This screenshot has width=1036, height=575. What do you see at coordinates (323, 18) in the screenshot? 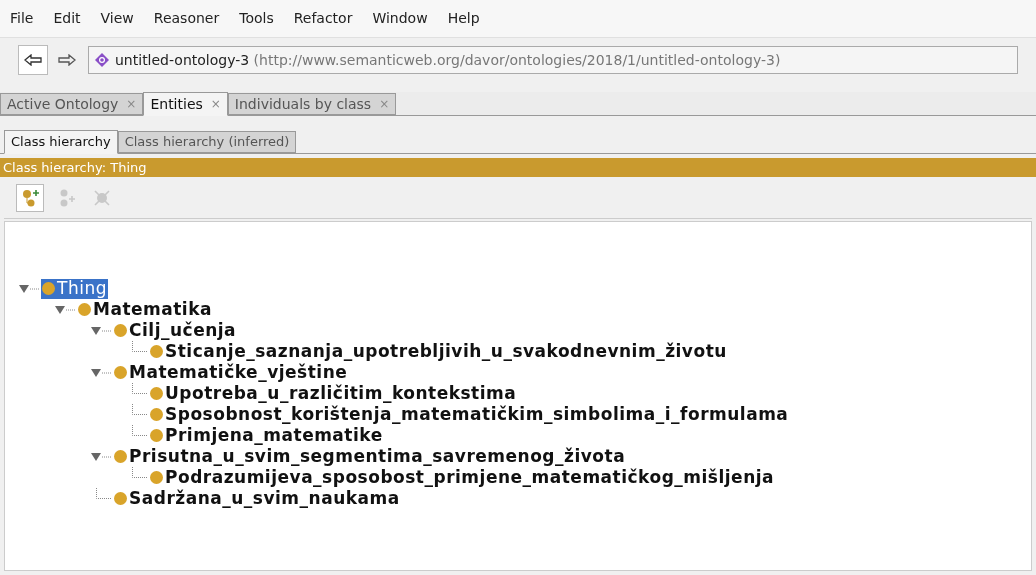
I see `menu-item: Refactor` at bounding box center [323, 18].